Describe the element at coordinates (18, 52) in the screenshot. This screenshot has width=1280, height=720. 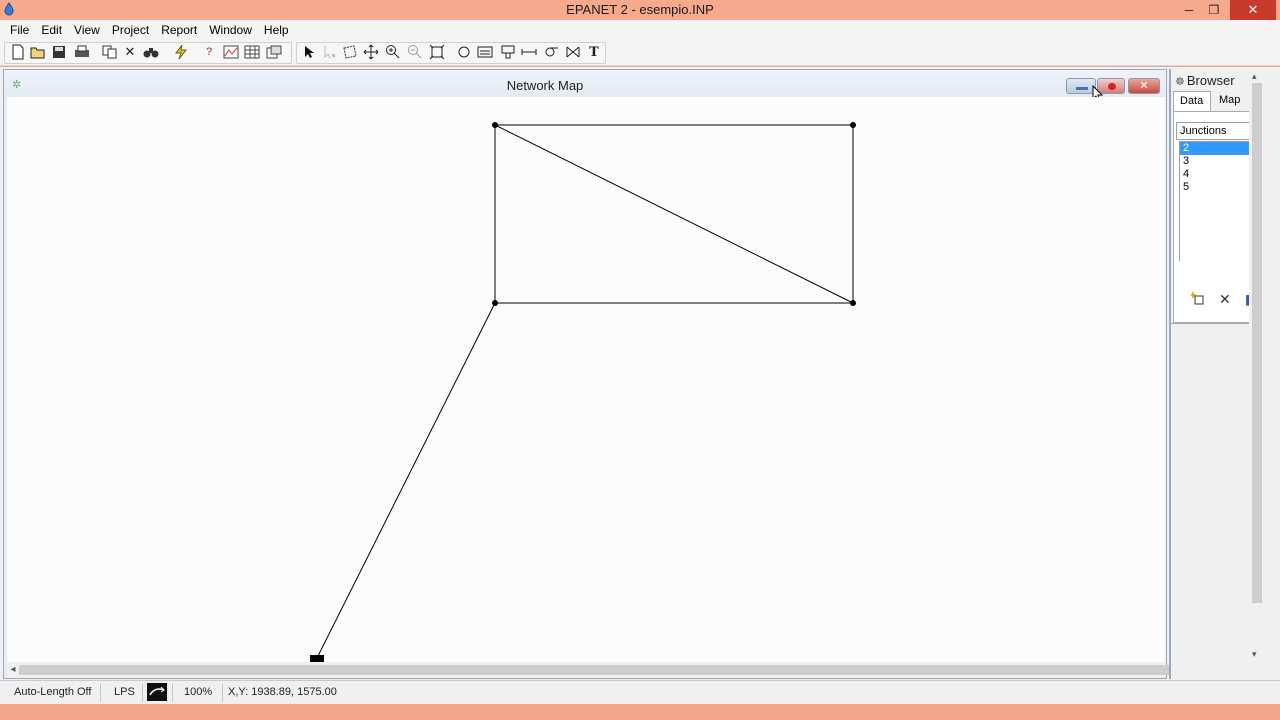
I see `new-icon` at that location.